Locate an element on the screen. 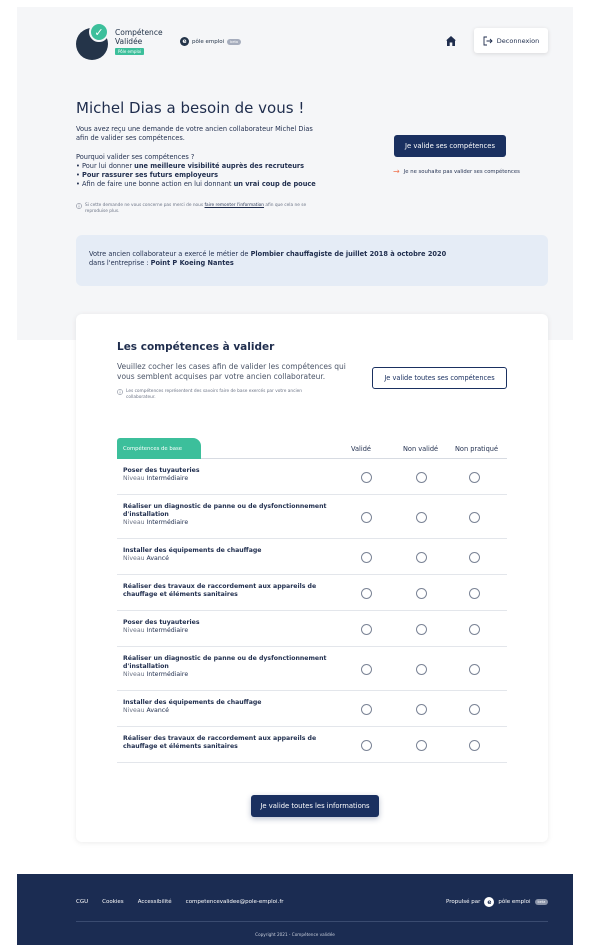 The width and height of the screenshot is (590, 945). skill-name: Poser des tuyauteries is located at coordinates (161, 470).